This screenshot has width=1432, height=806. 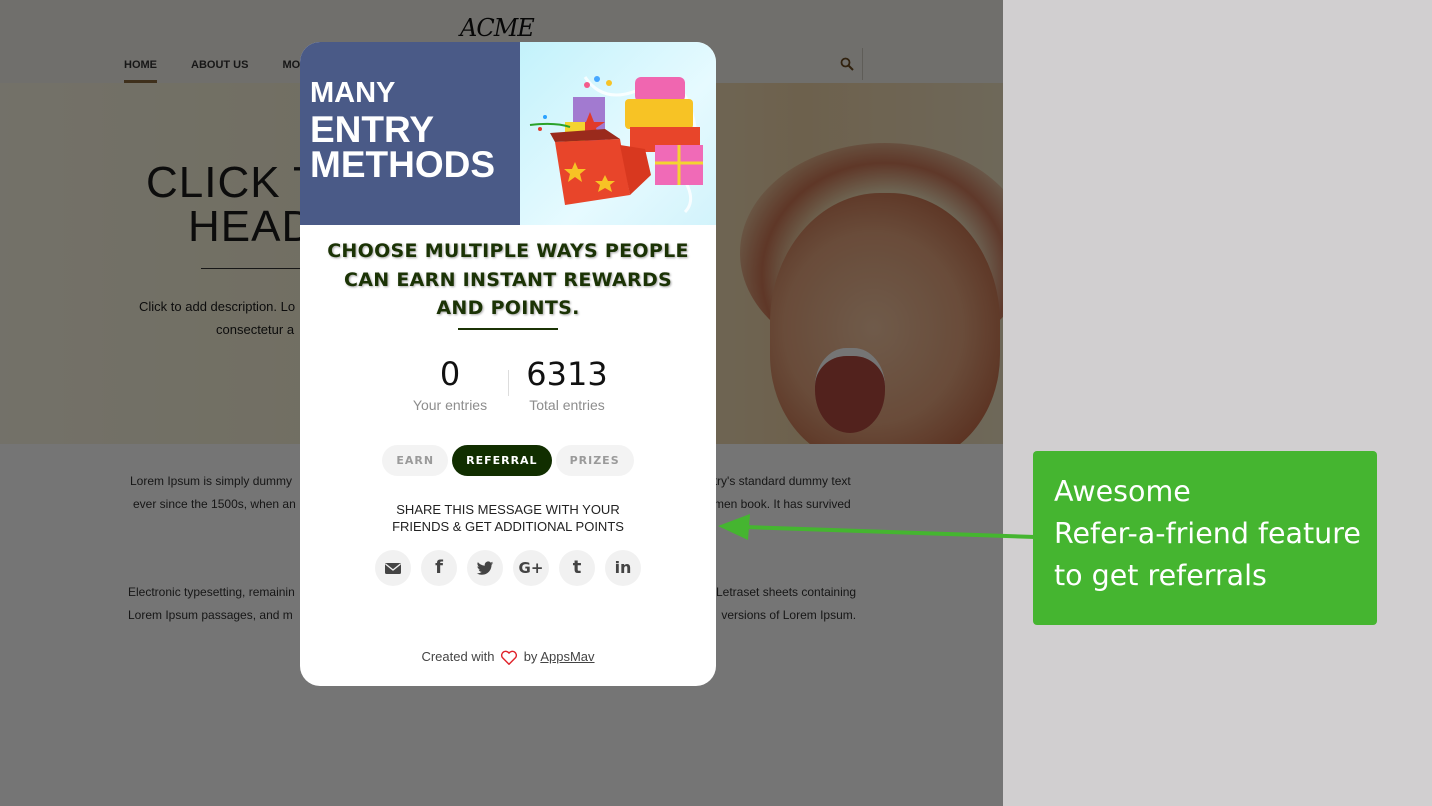 What do you see at coordinates (508, 509) in the screenshot?
I see `share-message-line1: SHARE THIS MESSAGE WITH YOUR` at bounding box center [508, 509].